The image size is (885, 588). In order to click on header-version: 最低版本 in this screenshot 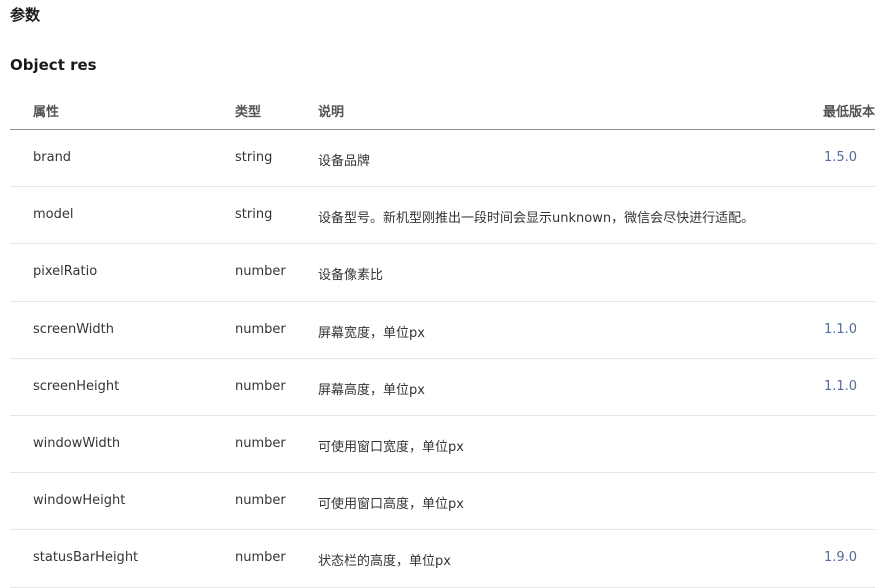, I will do `click(848, 112)`.